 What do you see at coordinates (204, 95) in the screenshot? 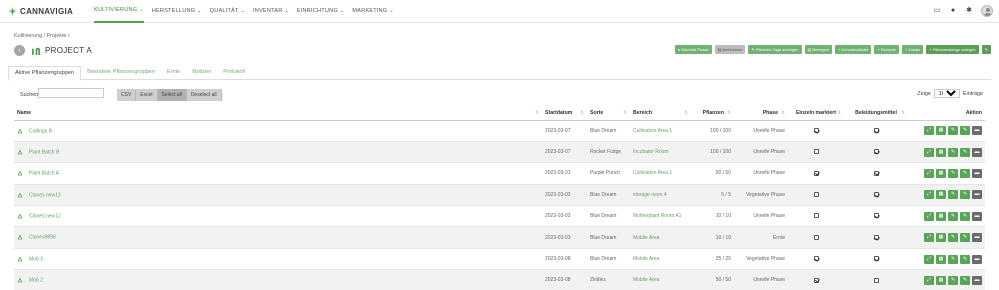
I see `export-button-deselect-all: Deselect all` at bounding box center [204, 95].